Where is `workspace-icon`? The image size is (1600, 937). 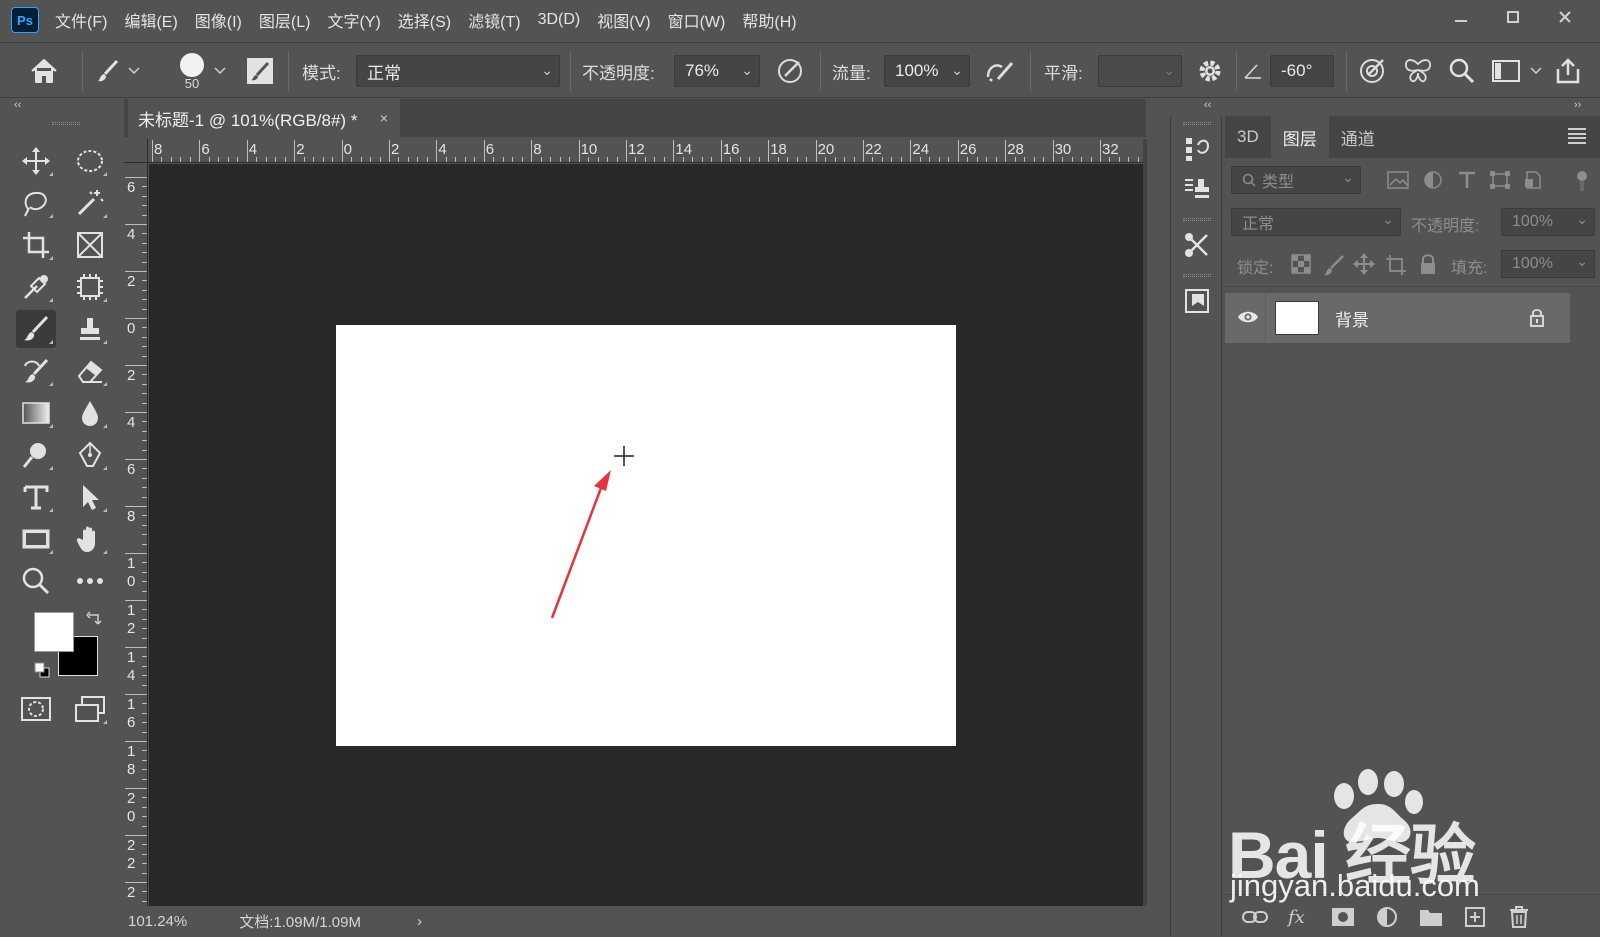 workspace-icon is located at coordinates (1506, 71).